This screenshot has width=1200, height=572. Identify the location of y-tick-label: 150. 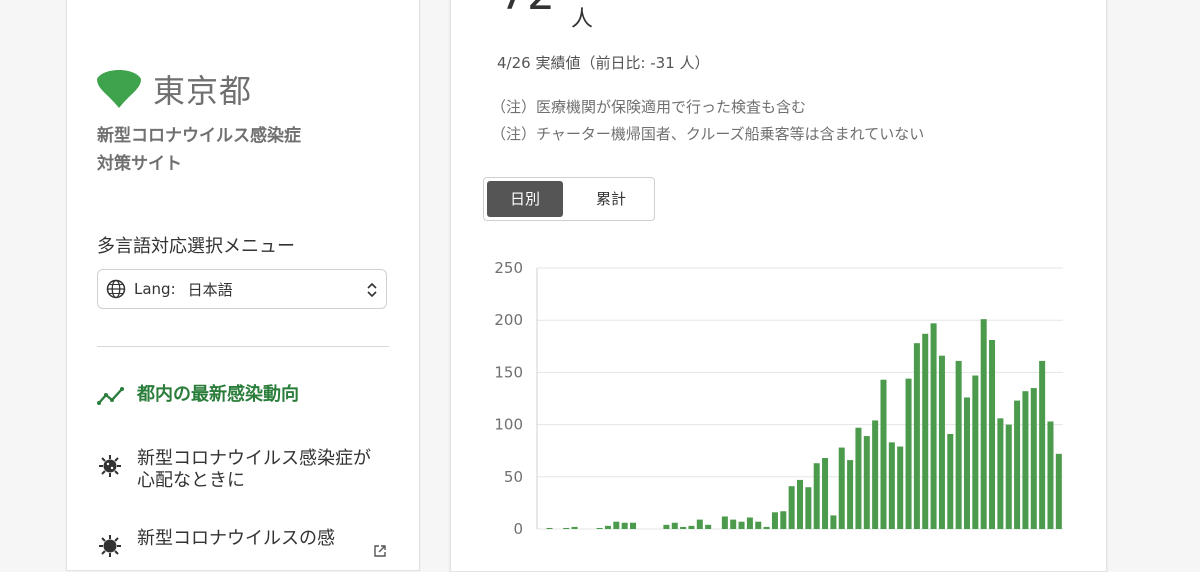
(508, 372).